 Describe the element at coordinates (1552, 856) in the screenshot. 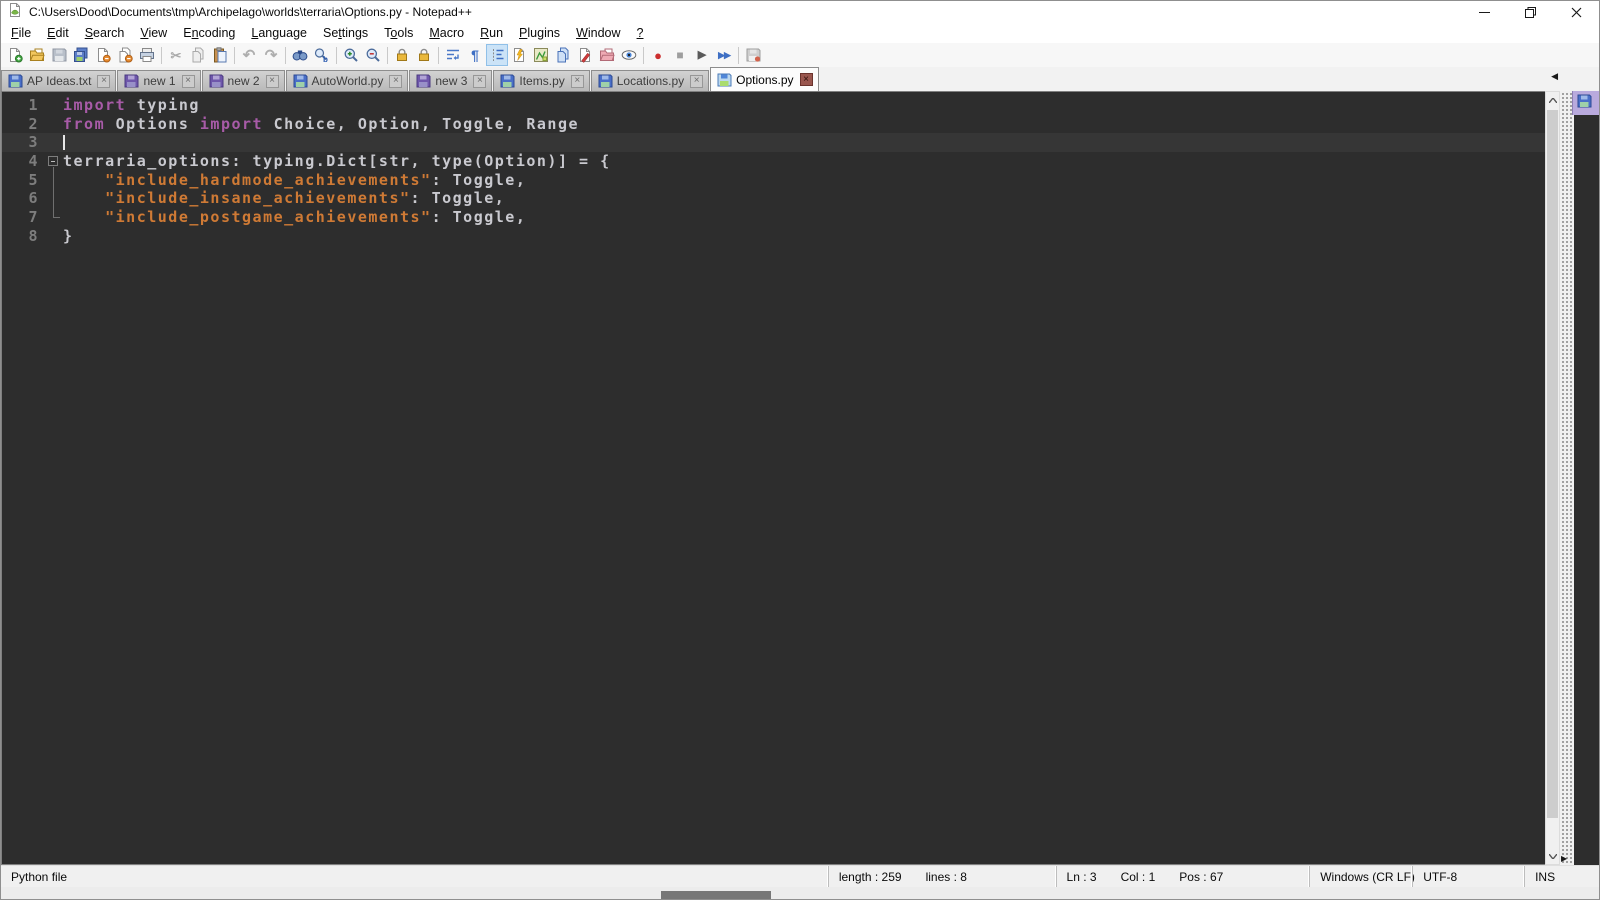

I see `scroll-down-button` at that location.